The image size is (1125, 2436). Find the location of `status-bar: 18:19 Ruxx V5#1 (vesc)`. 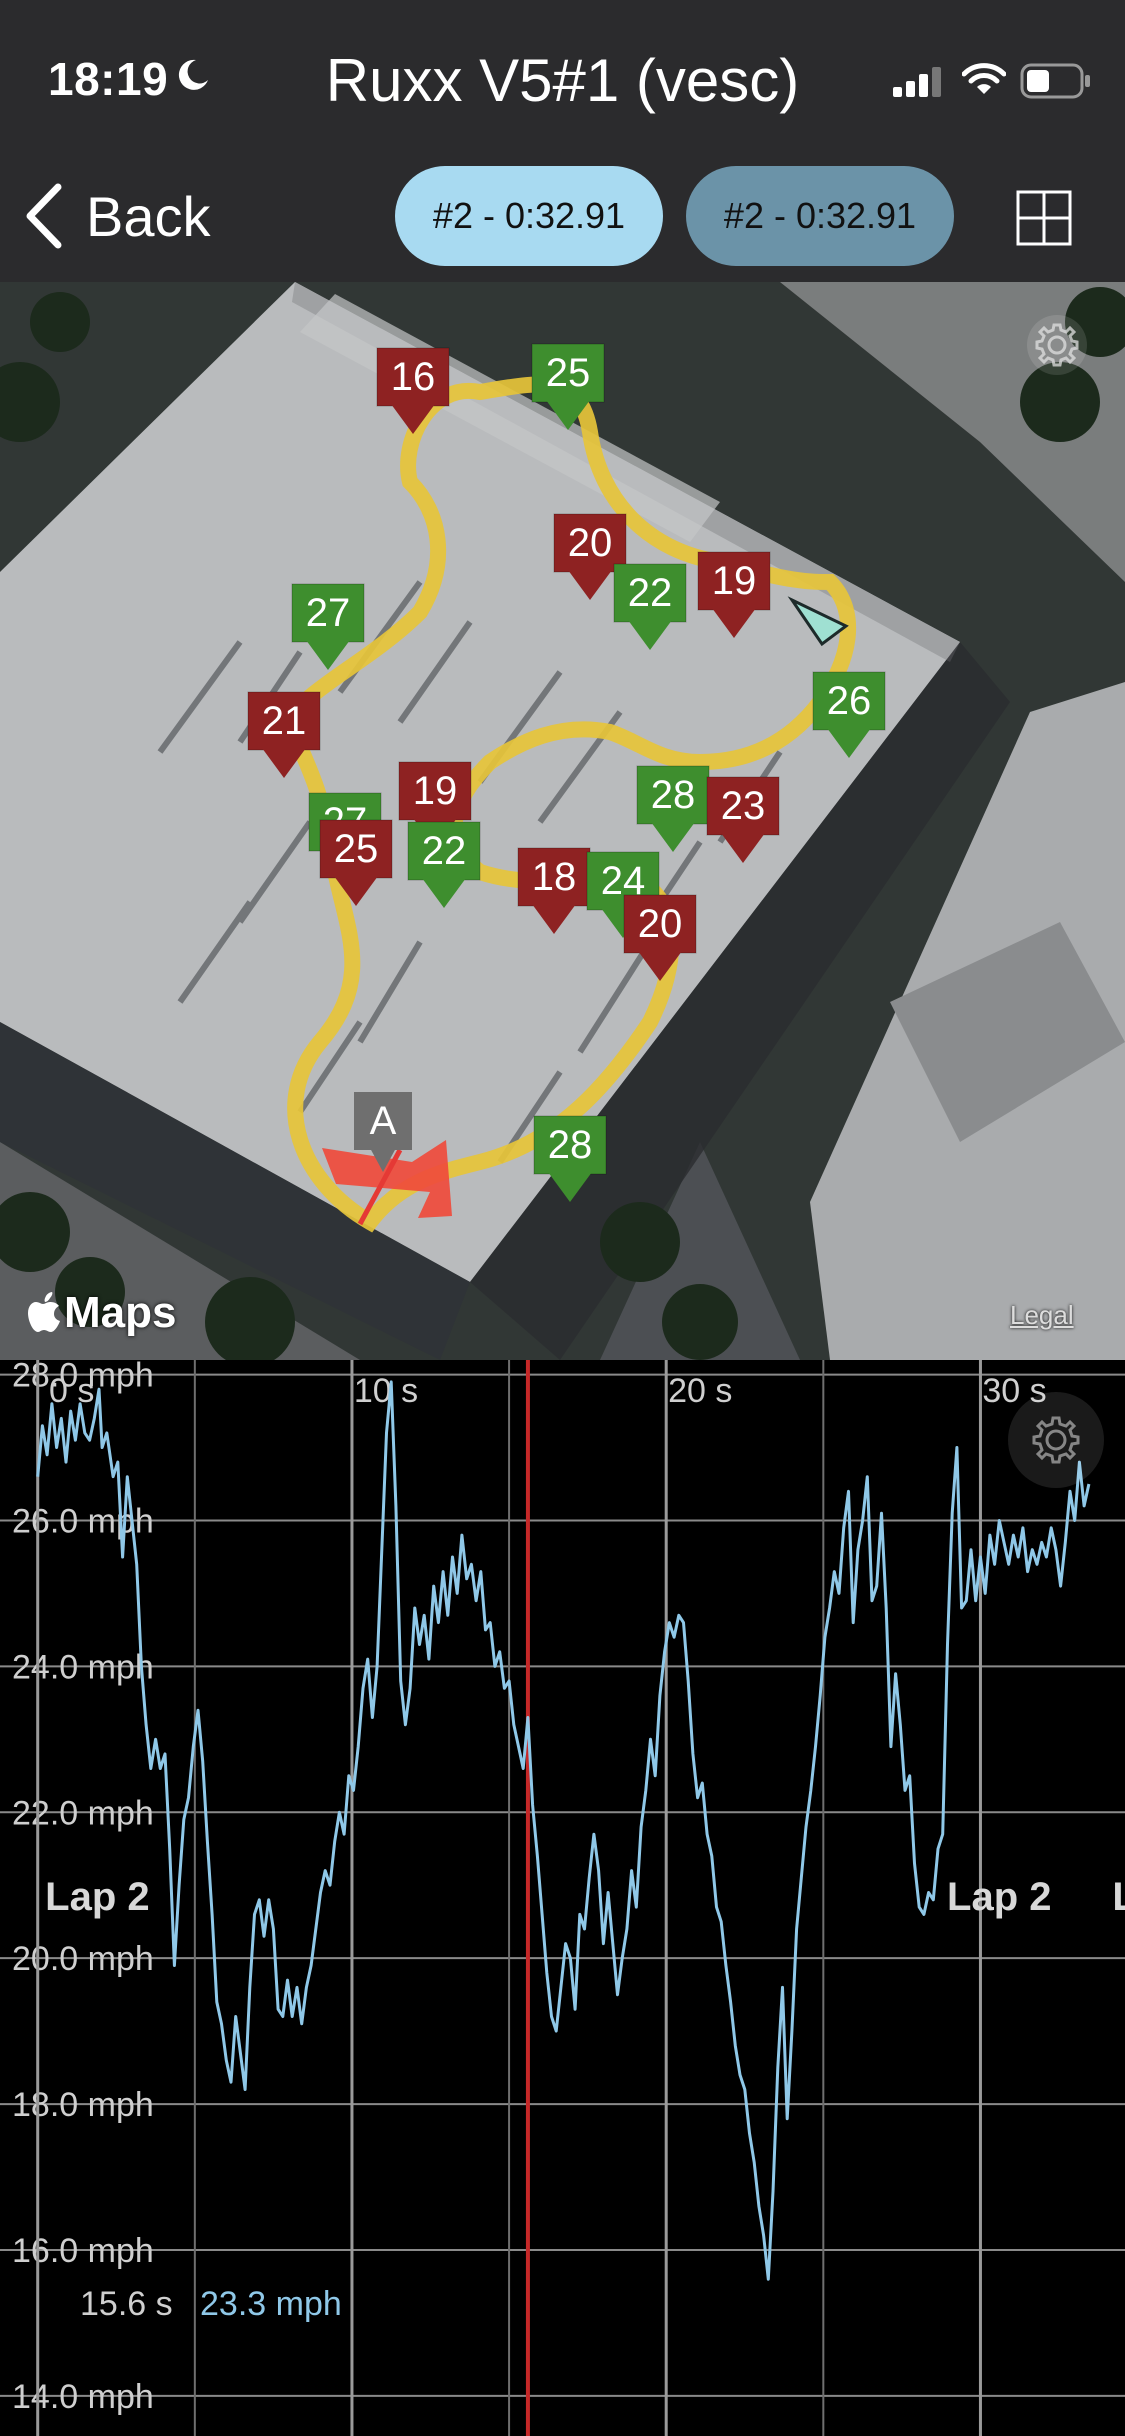

status-bar: 18:19 Ruxx V5#1 (vesc) is located at coordinates (562, 75).